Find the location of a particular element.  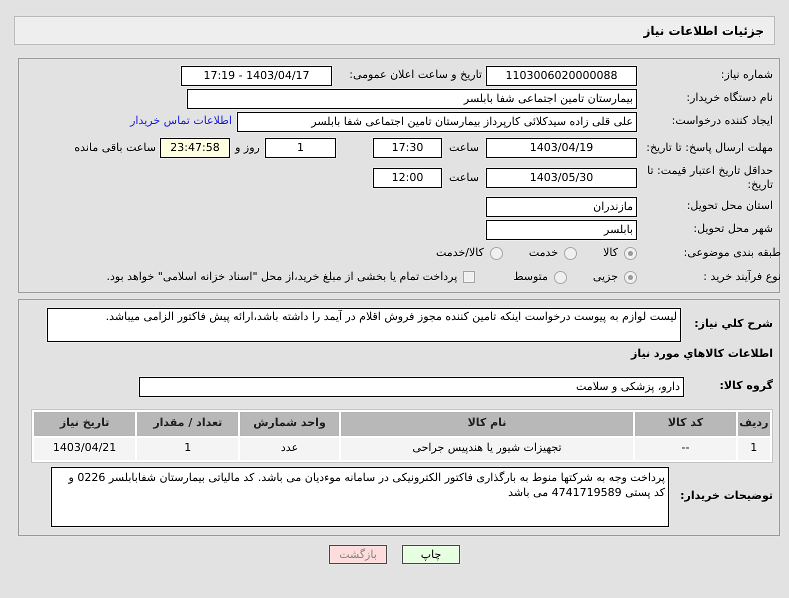

field-label: تاریخ و ساعت اعلان عمومی: is located at coordinates (415, 75).